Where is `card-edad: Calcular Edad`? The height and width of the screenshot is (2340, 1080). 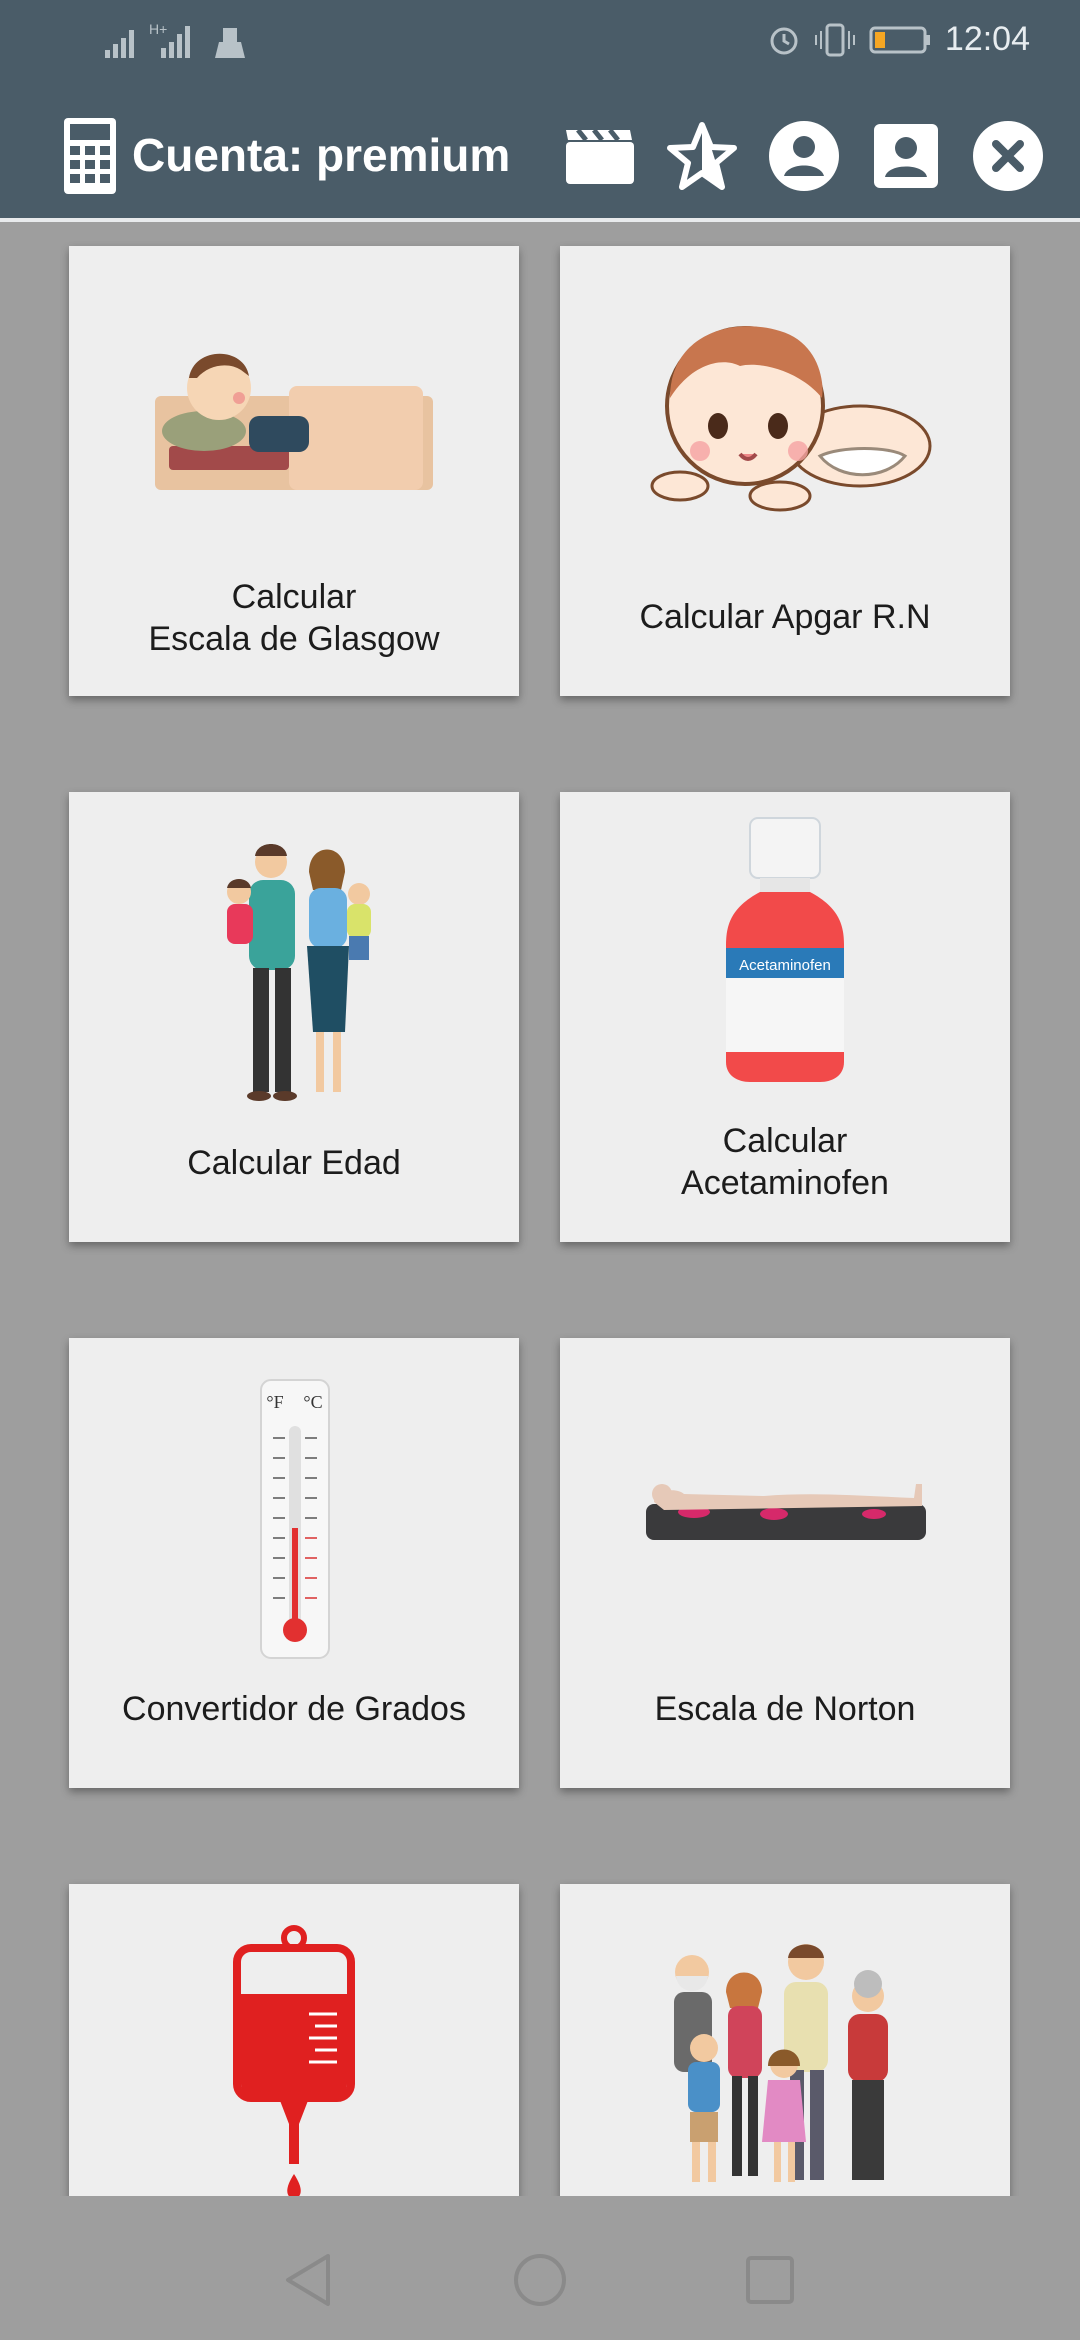
card-edad: Calcular Edad is located at coordinates (294, 1017).